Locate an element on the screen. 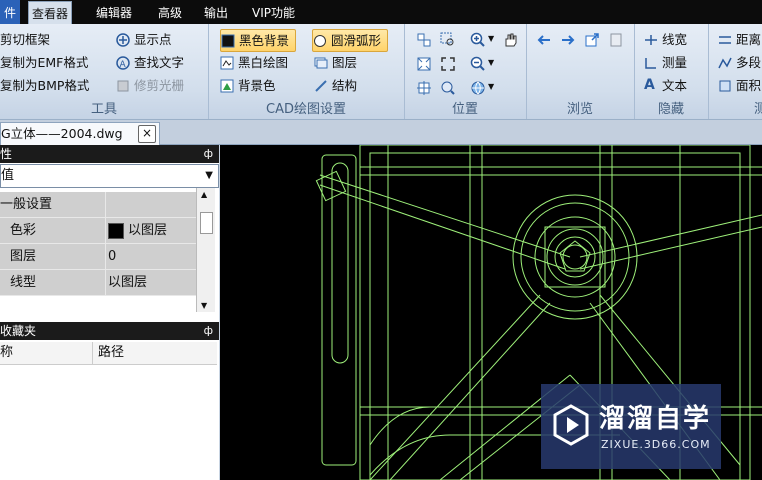 This screenshot has width=762, height=480. group-label-hide: 隐藏 is located at coordinates (670, 109).